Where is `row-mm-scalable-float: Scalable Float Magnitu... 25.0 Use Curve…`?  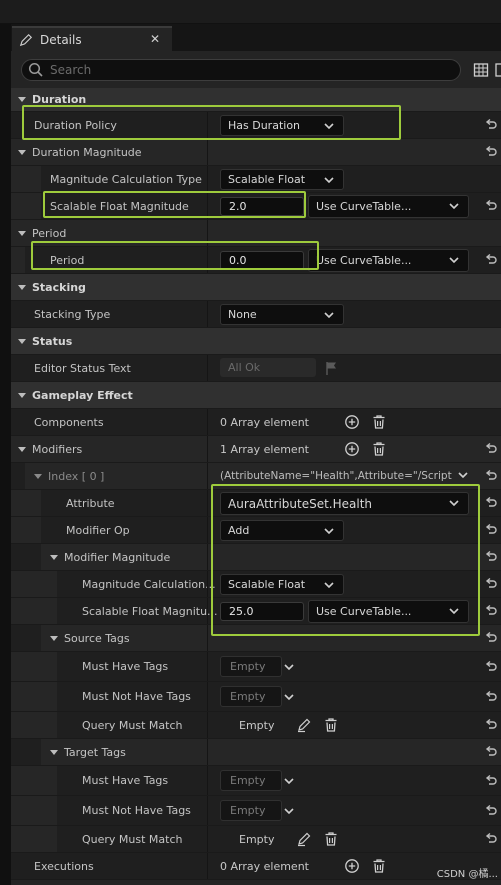
row-mm-scalable-float: Scalable Float Magnitu... 25.0 Use Curve… is located at coordinates (256, 611).